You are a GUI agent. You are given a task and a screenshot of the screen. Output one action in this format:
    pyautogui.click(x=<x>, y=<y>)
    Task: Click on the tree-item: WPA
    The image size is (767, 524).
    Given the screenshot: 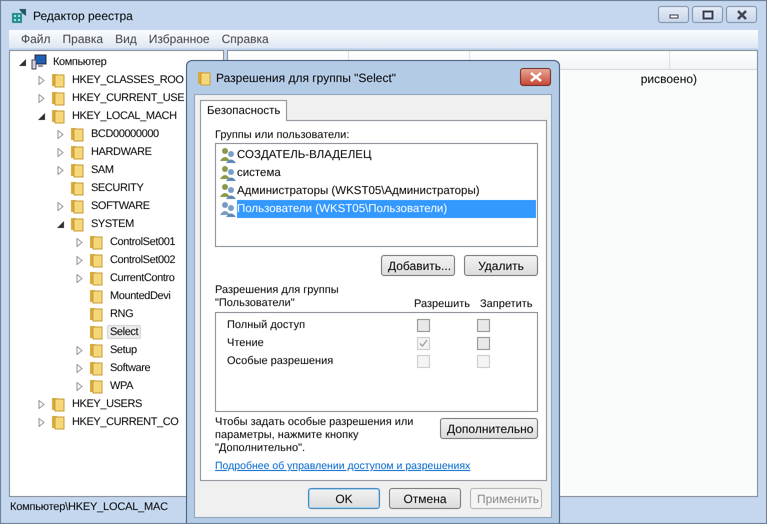 What is the action you would take?
    pyautogui.click(x=121, y=386)
    